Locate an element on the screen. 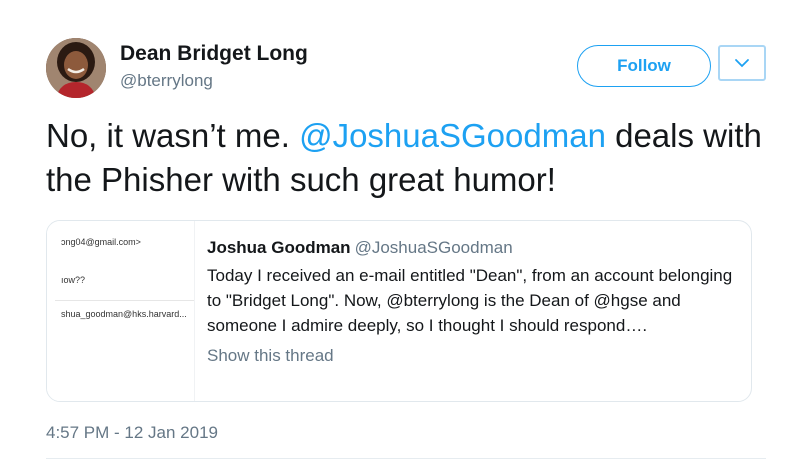 The width and height of the screenshot is (800, 461). author-name: Dean Bridget Long is located at coordinates (214, 54).